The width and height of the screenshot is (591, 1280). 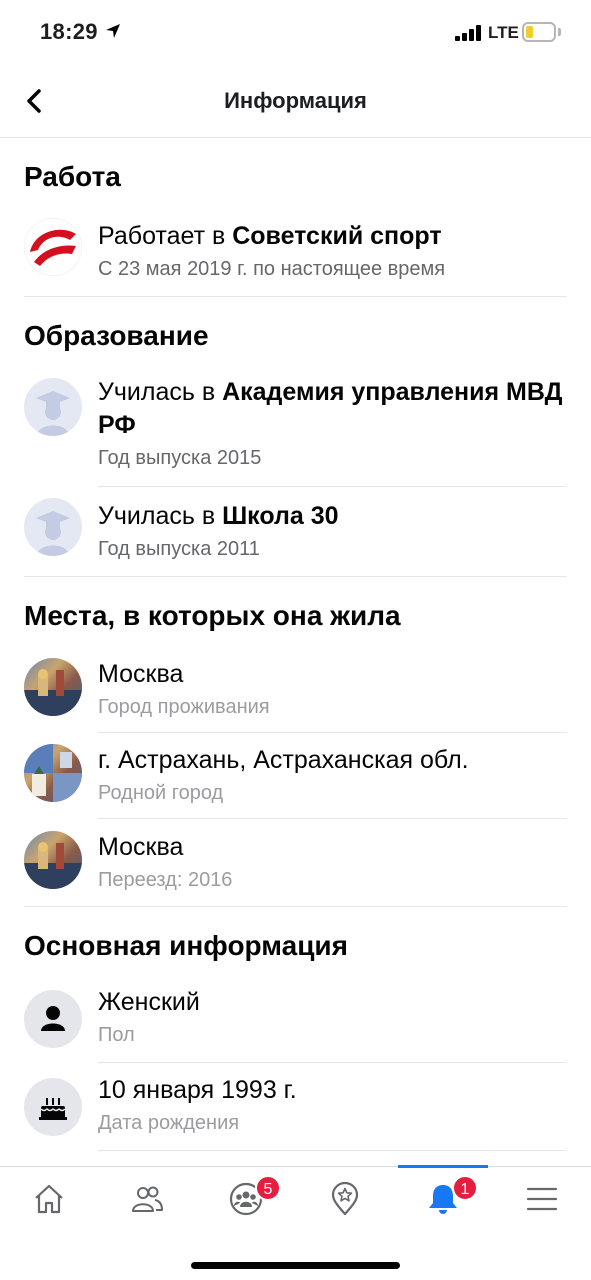 I want to click on place-item: Москва Город проживания, so click(x=295, y=695).